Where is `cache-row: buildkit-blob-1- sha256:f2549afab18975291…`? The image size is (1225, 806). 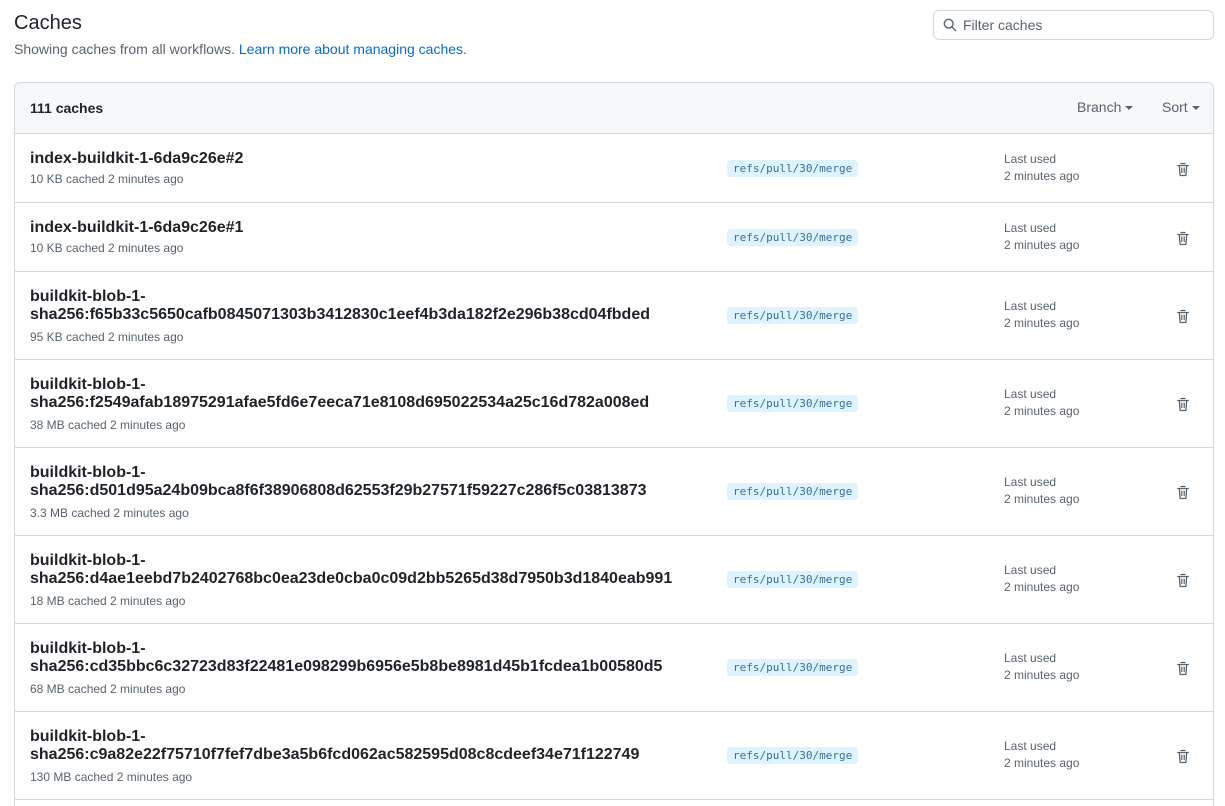
cache-row: buildkit-blob-1- sha256:f2549afab18975291… is located at coordinates (614, 404).